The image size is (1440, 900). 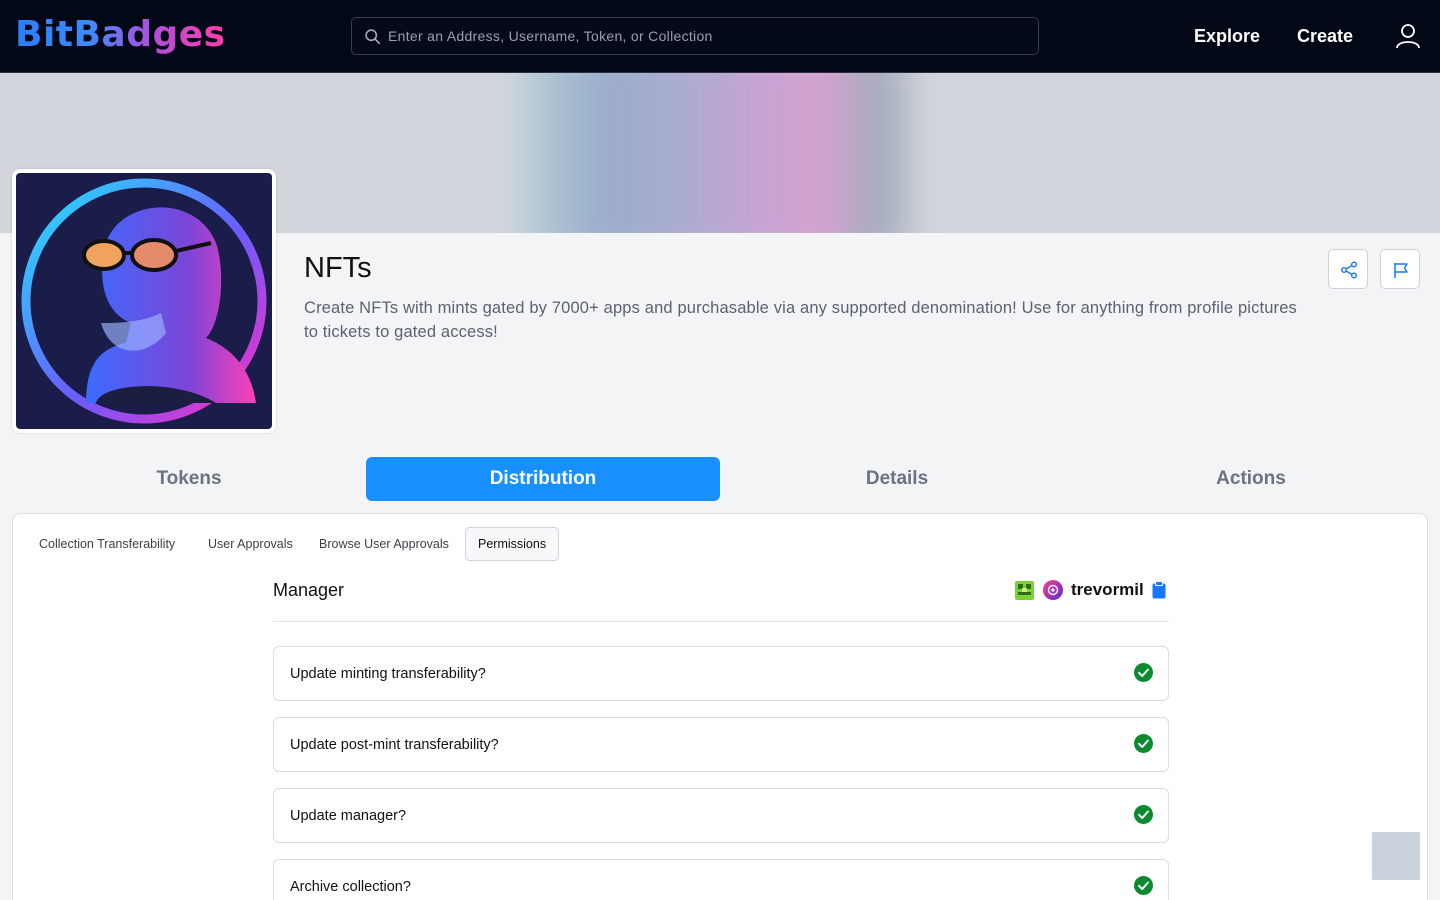 I want to click on collection-avatar, so click(x=144, y=301).